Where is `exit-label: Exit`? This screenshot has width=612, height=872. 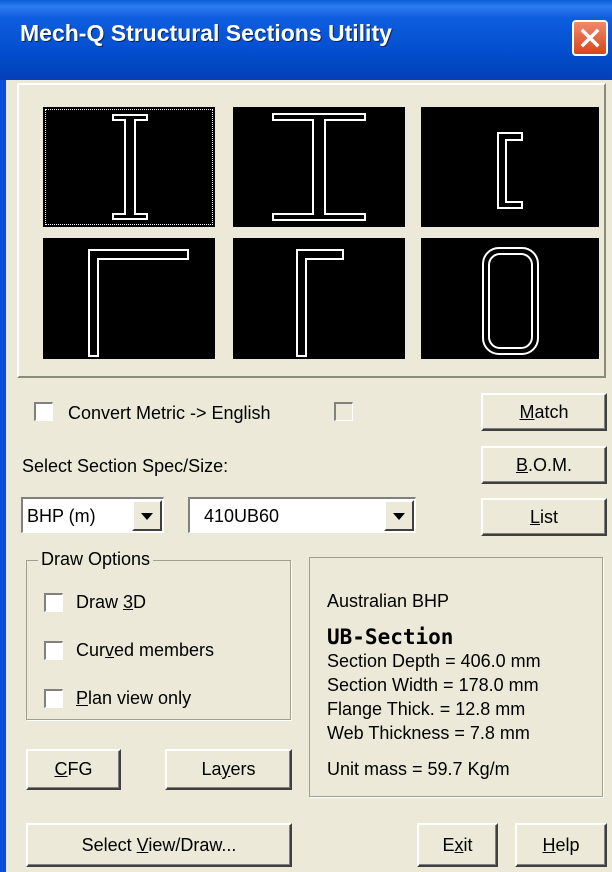
exit-label: Exit is located at coordinates (457, 844).